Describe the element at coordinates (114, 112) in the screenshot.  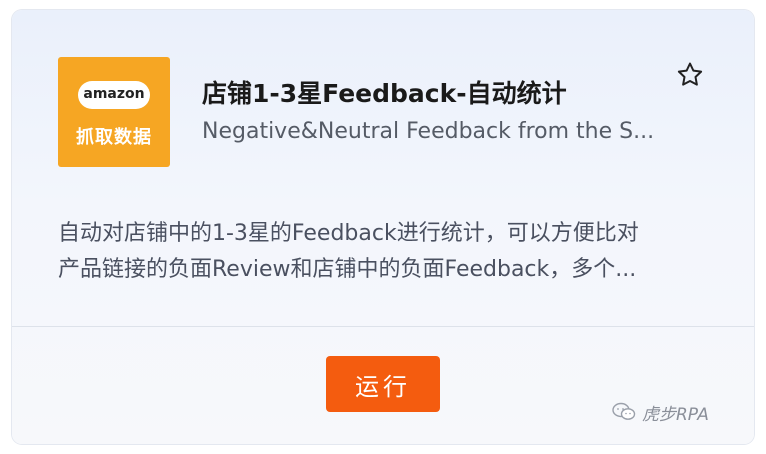
I see `amazon-logo: amazon 抓取数据` at that location.